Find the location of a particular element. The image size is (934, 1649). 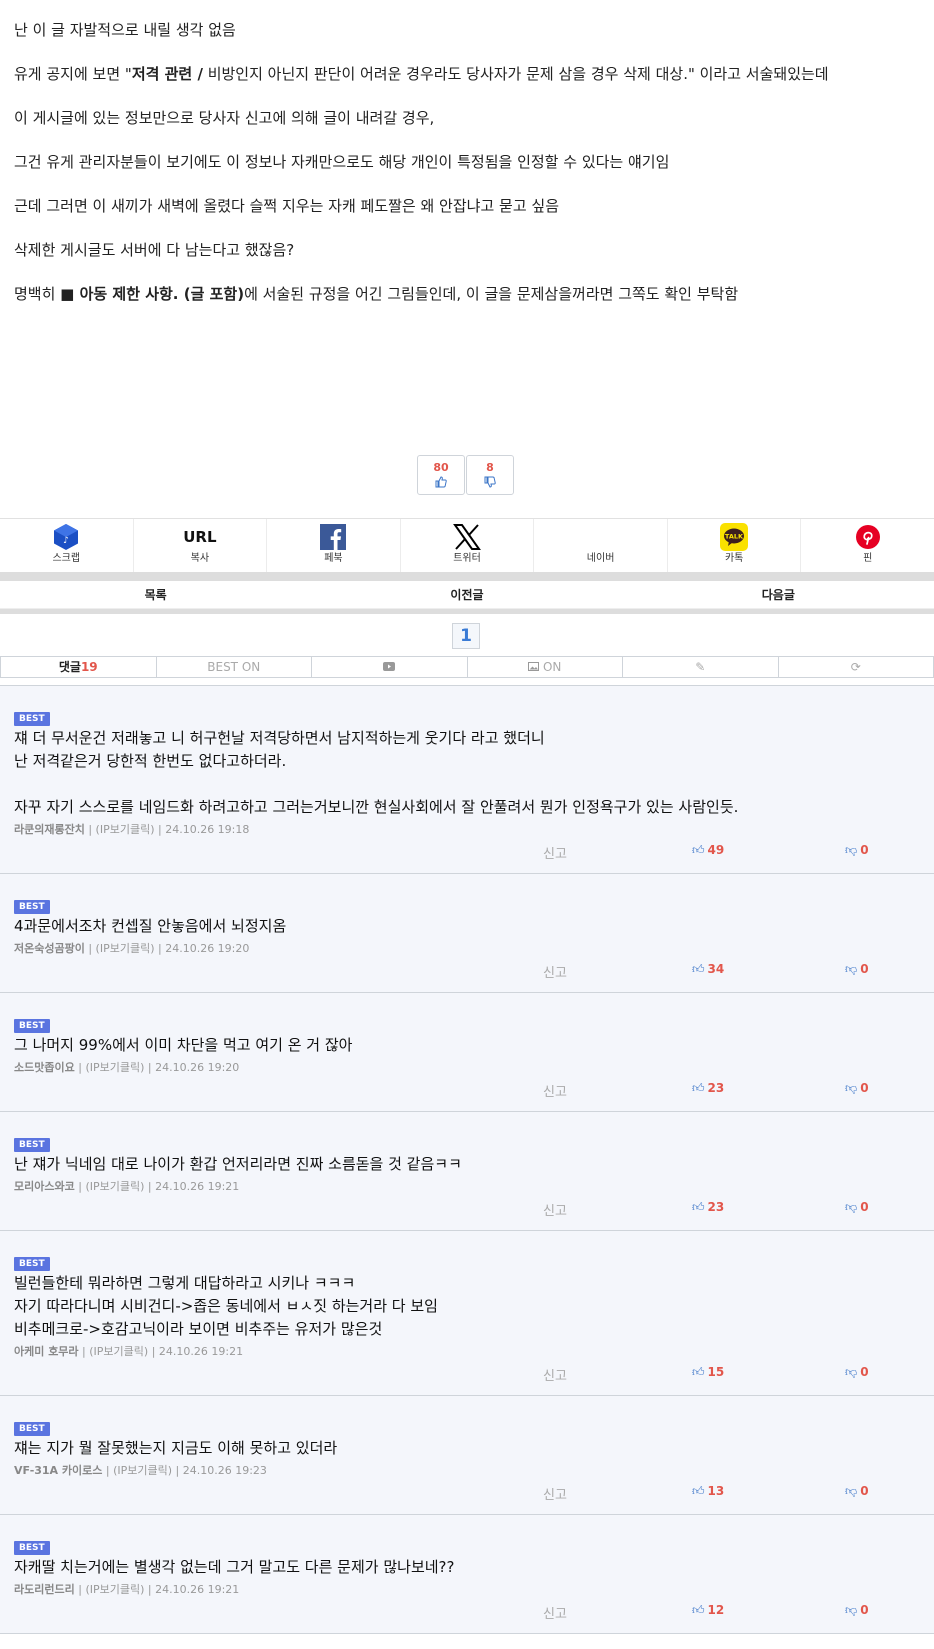

comment-text: 난 쟤가 닉네임 대로 나이가 환갑 언저리라면 진짜 소름돋을 것 같음ㅋㅋ is located at coordinates (238, 1164).